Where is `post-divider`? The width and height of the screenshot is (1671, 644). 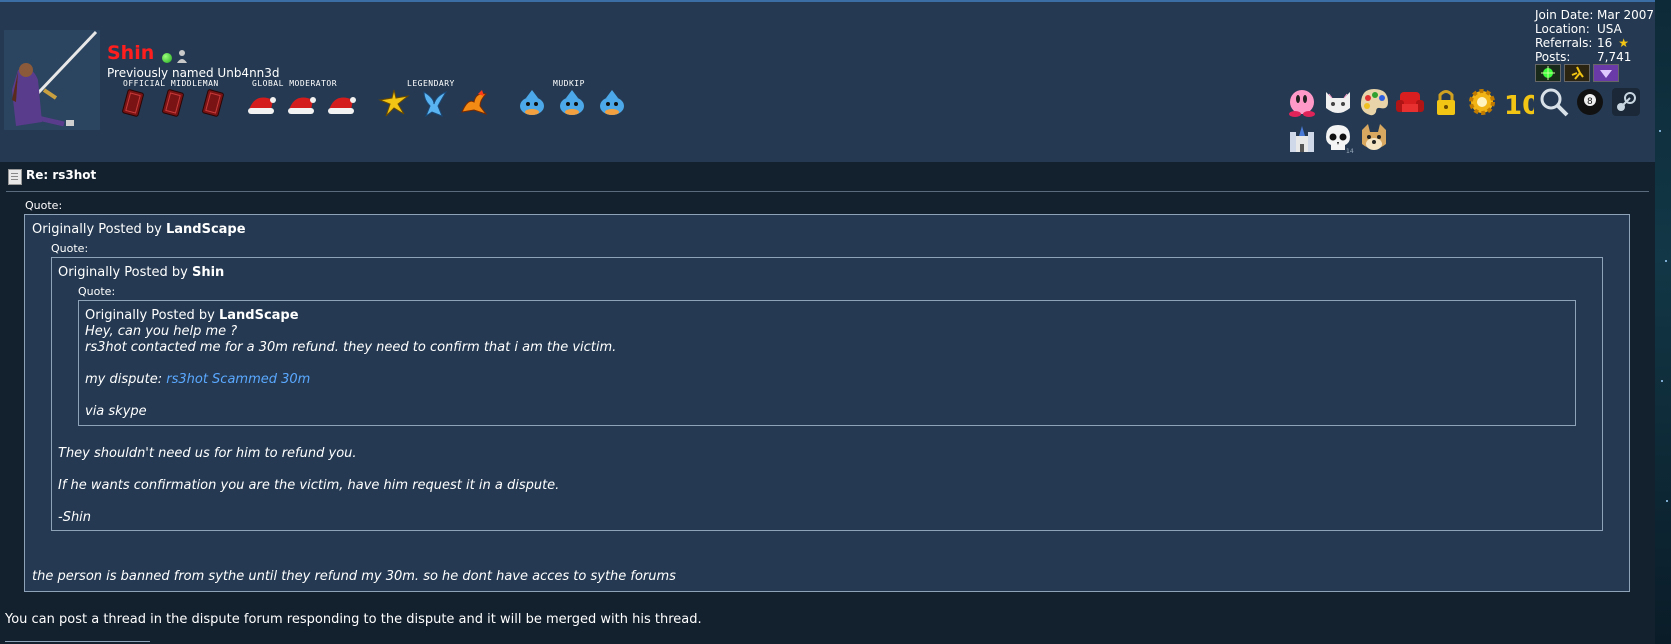 post-divider is located at coordinates (827, 191).